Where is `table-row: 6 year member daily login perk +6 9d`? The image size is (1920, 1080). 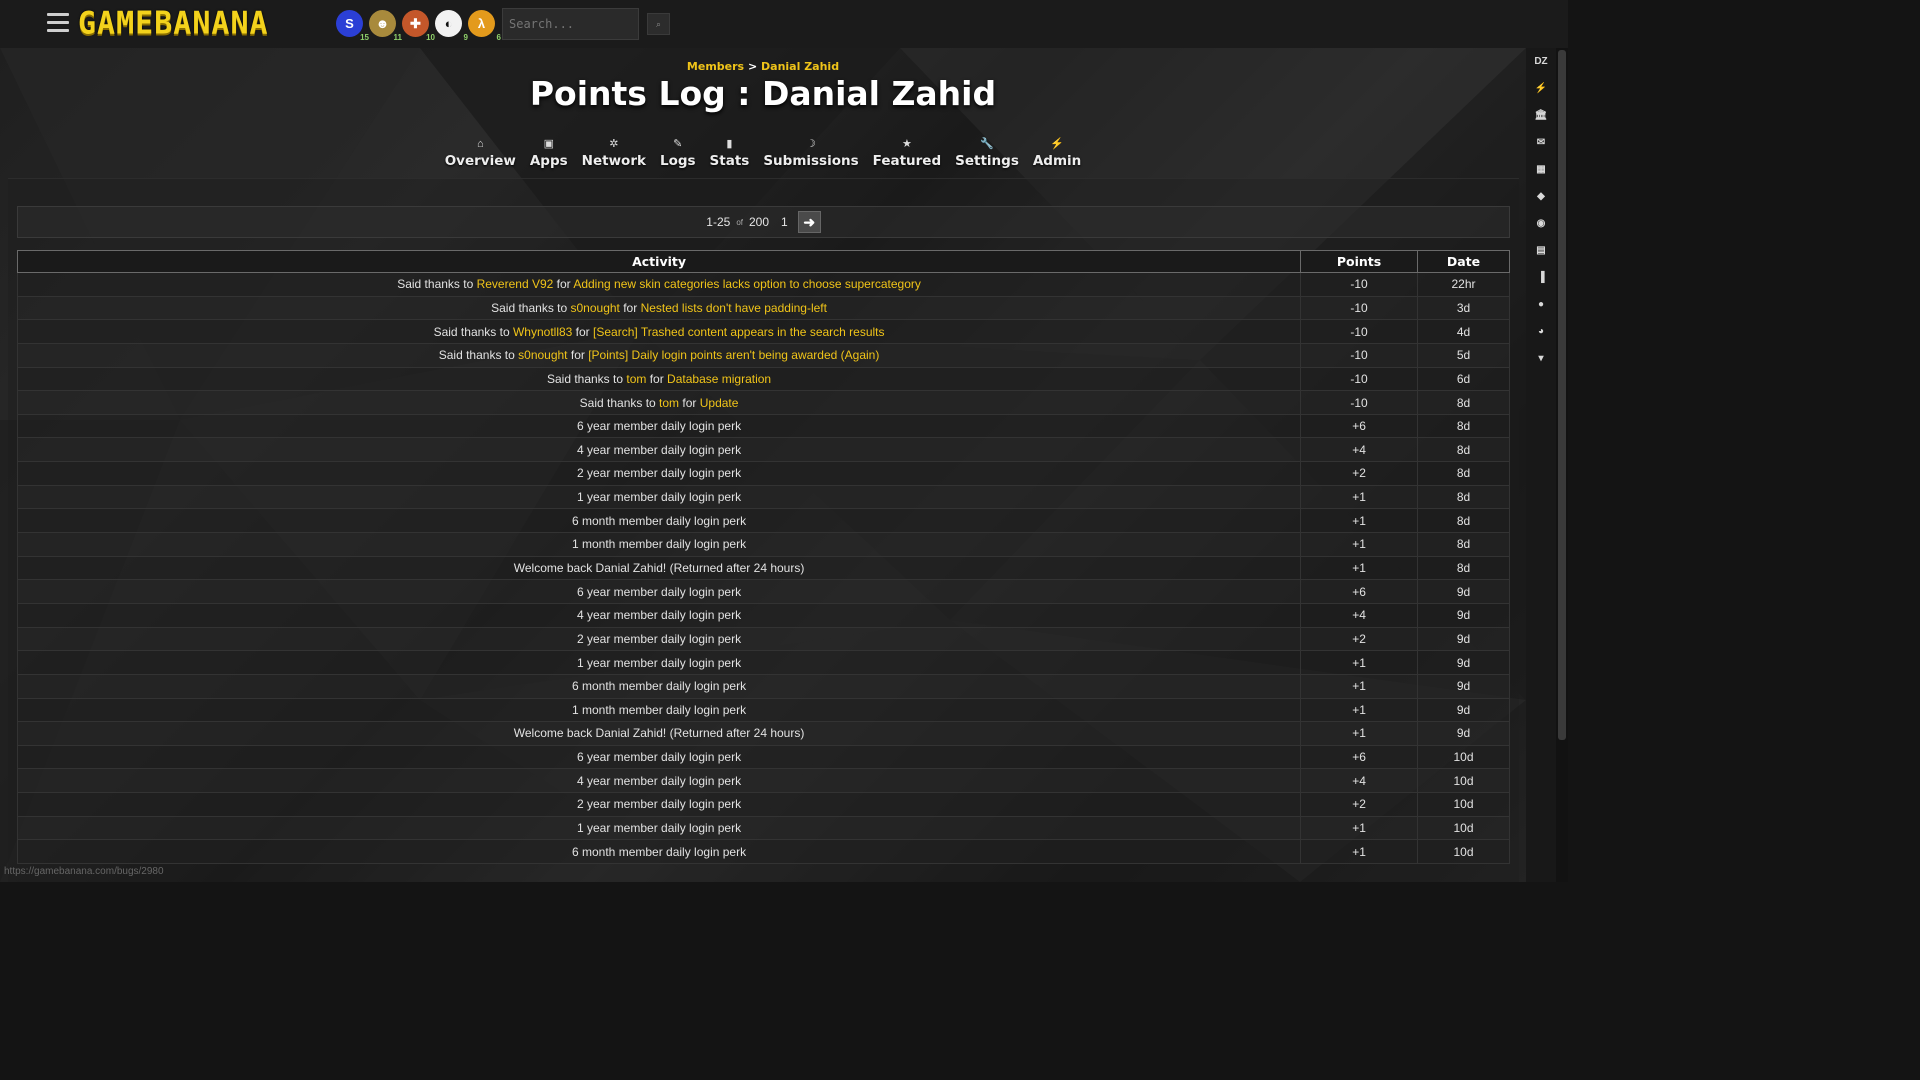 table-row: 6 year member daily login perk +6 9d is located at coordinates (763, 591).